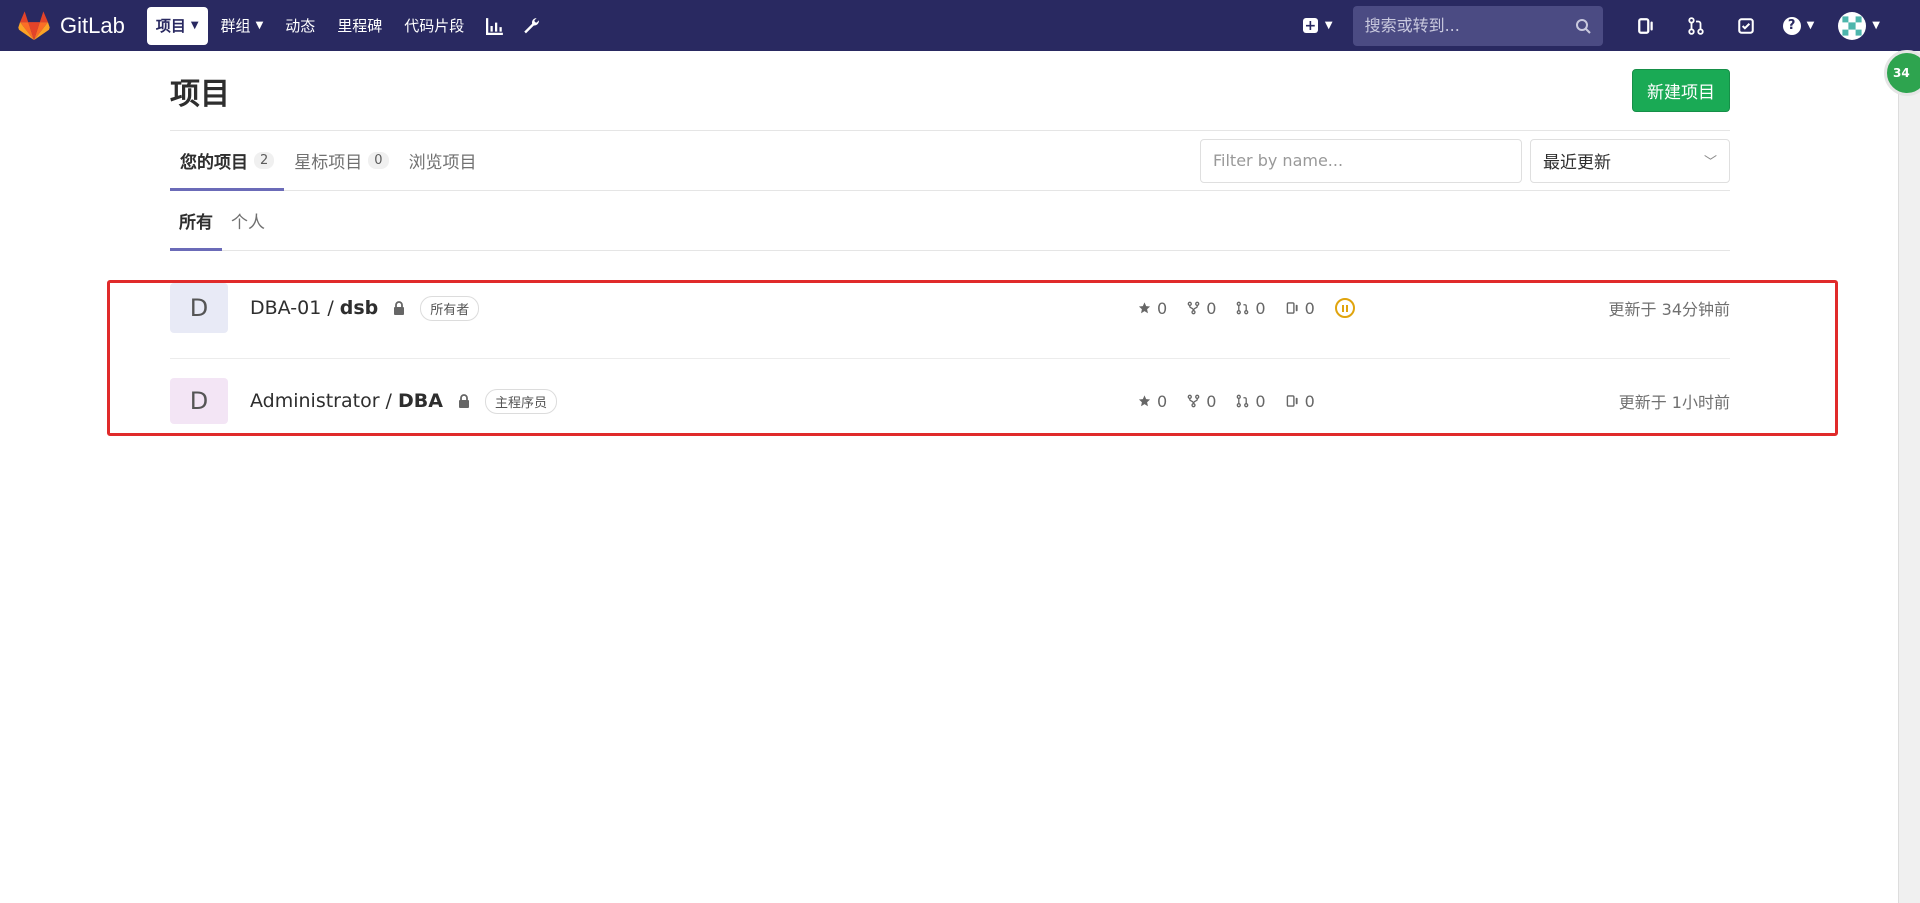  What do you see at coordinates (200, 94) in the screenshot?
I see `page-title: 项目` at bounding box center [200, 94].